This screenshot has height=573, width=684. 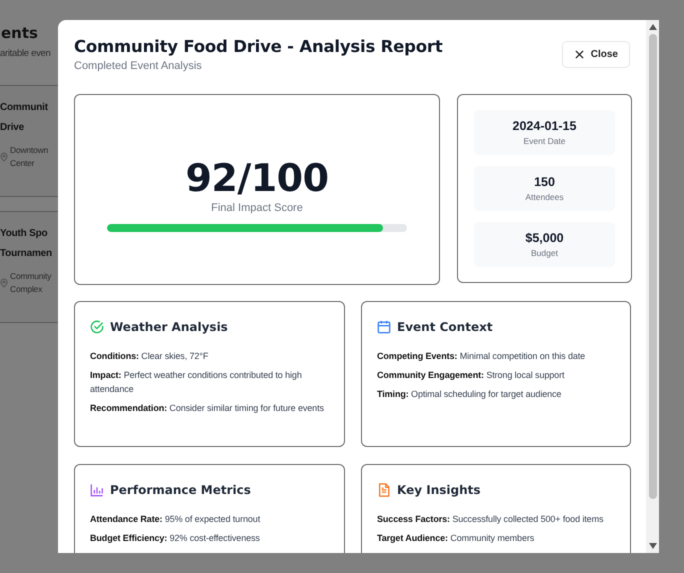 I want to click on stat-value: 2024-01-15, so click(x=544, y=126).